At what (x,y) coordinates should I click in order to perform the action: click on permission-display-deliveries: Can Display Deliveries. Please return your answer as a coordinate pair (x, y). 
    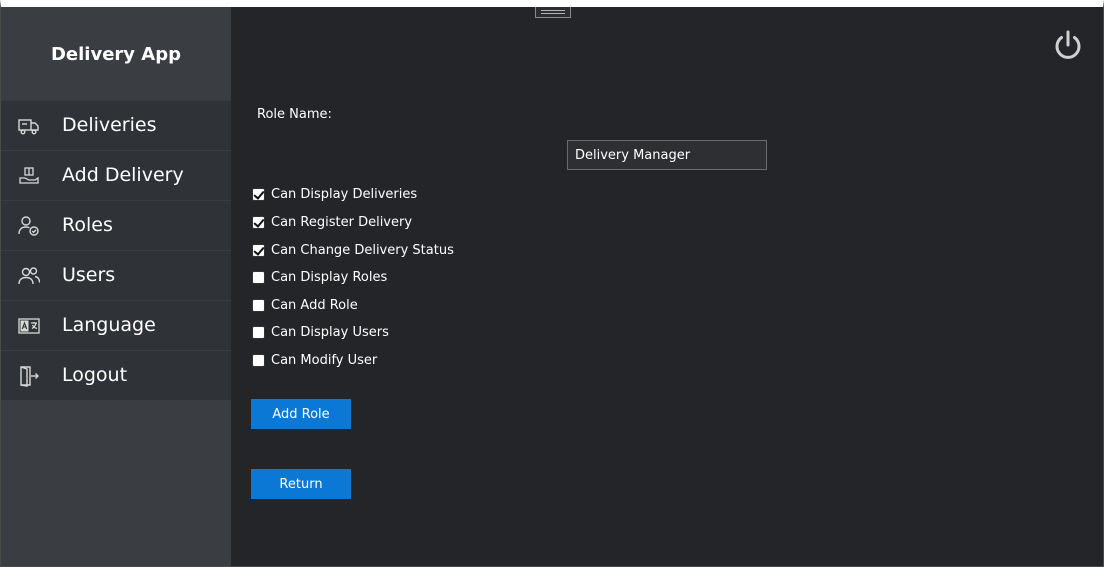
    Looking at the image, I should click on (334, 194).